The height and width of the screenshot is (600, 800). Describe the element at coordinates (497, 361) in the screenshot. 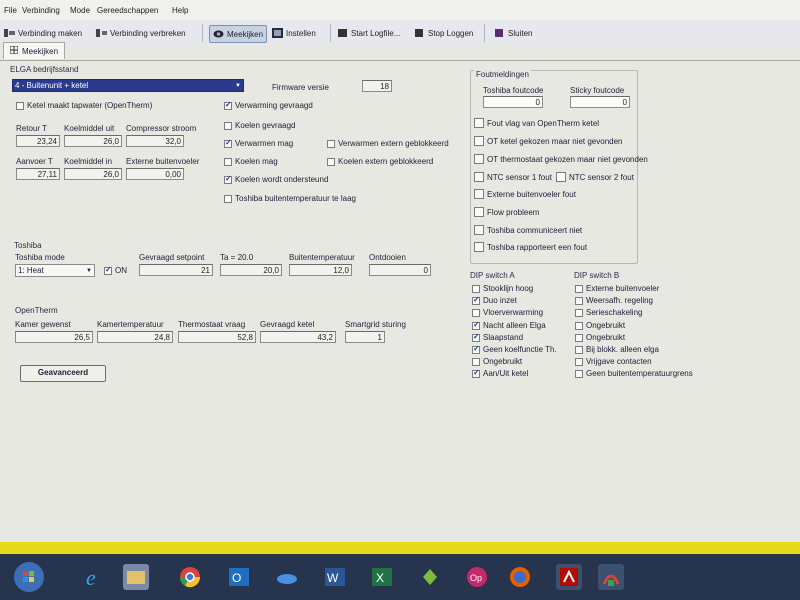

I see `dip-a-ongebruikt: Ongebruikt` at that location.